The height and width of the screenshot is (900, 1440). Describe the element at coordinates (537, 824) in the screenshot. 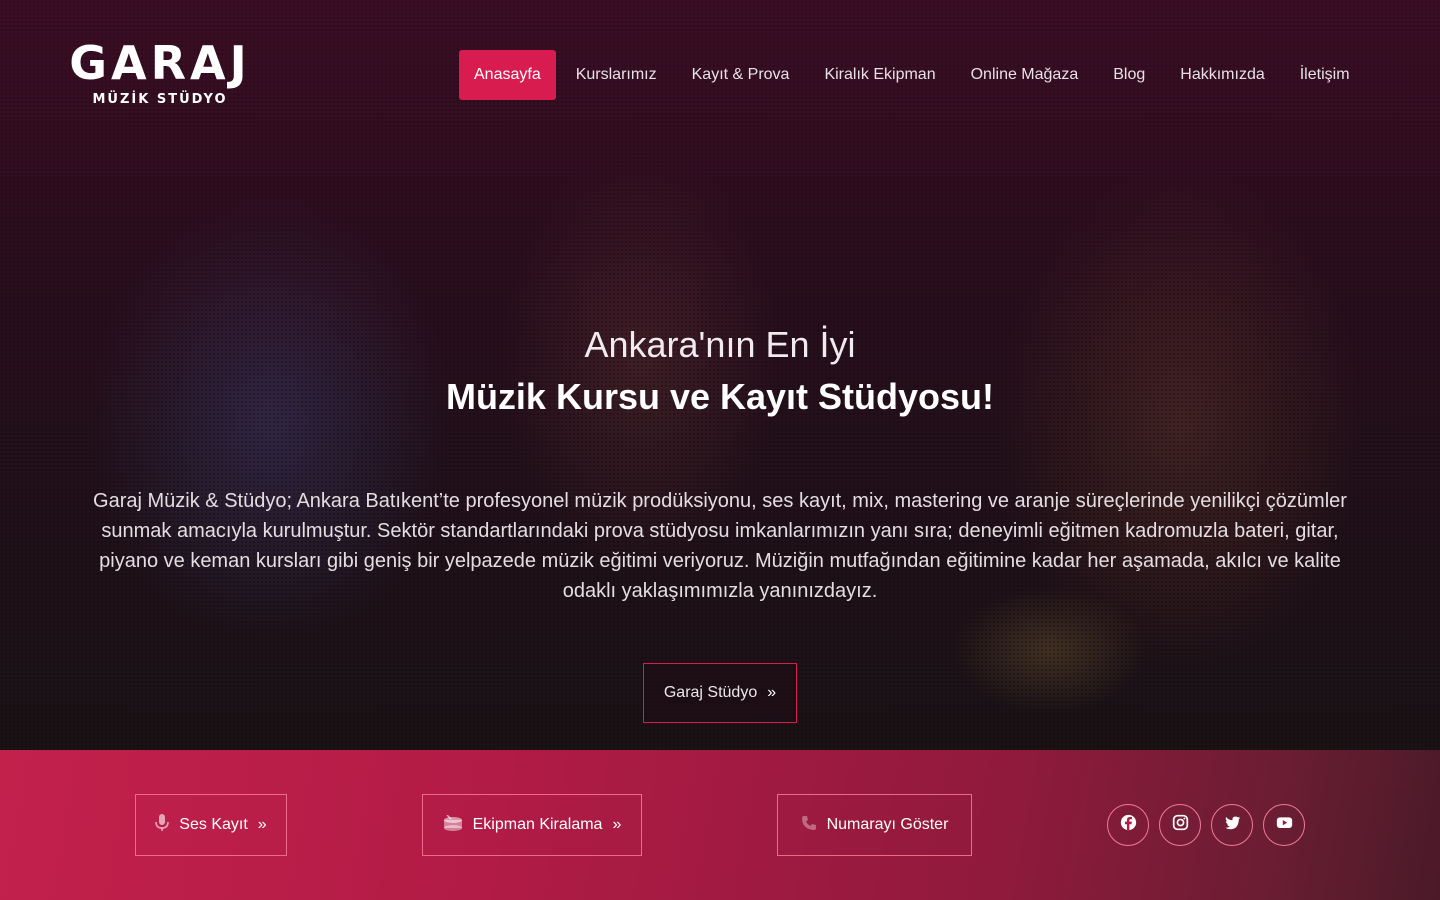

I see `ekipman-kiralama-label: Ekipman Kiralama` at that location.